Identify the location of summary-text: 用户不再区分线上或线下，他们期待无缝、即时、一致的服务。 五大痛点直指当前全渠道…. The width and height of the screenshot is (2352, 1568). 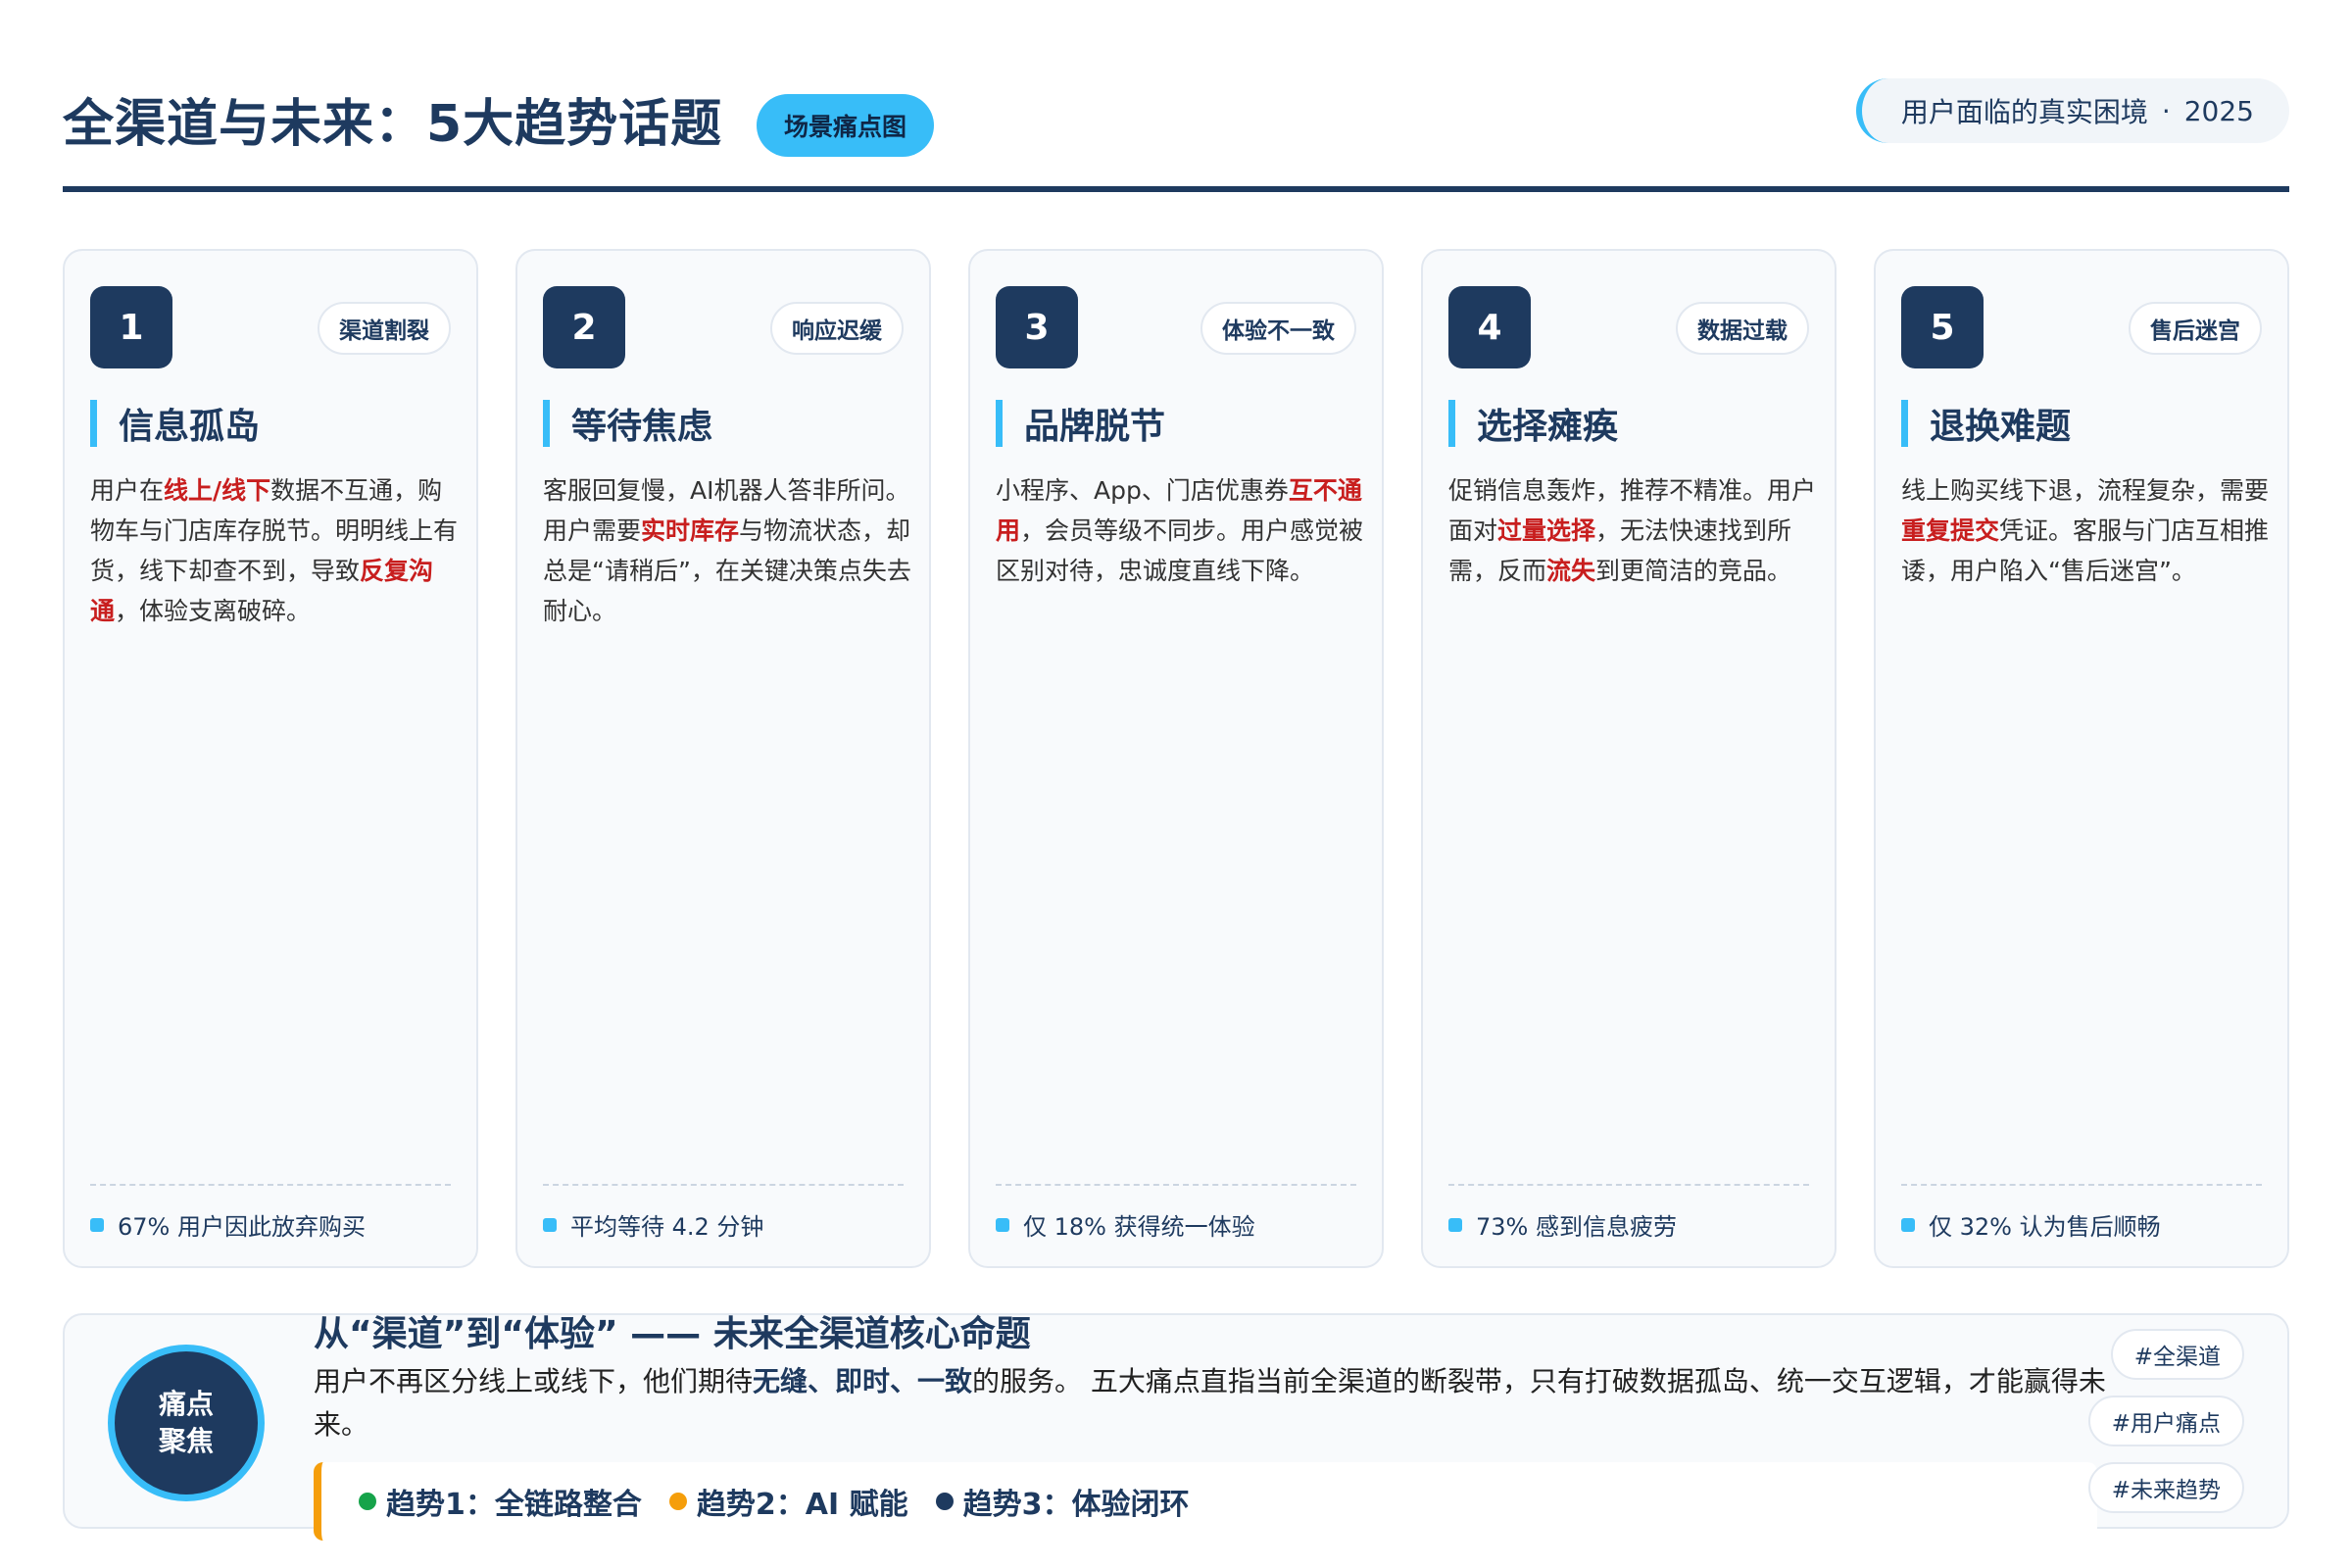
(1215, 1403).